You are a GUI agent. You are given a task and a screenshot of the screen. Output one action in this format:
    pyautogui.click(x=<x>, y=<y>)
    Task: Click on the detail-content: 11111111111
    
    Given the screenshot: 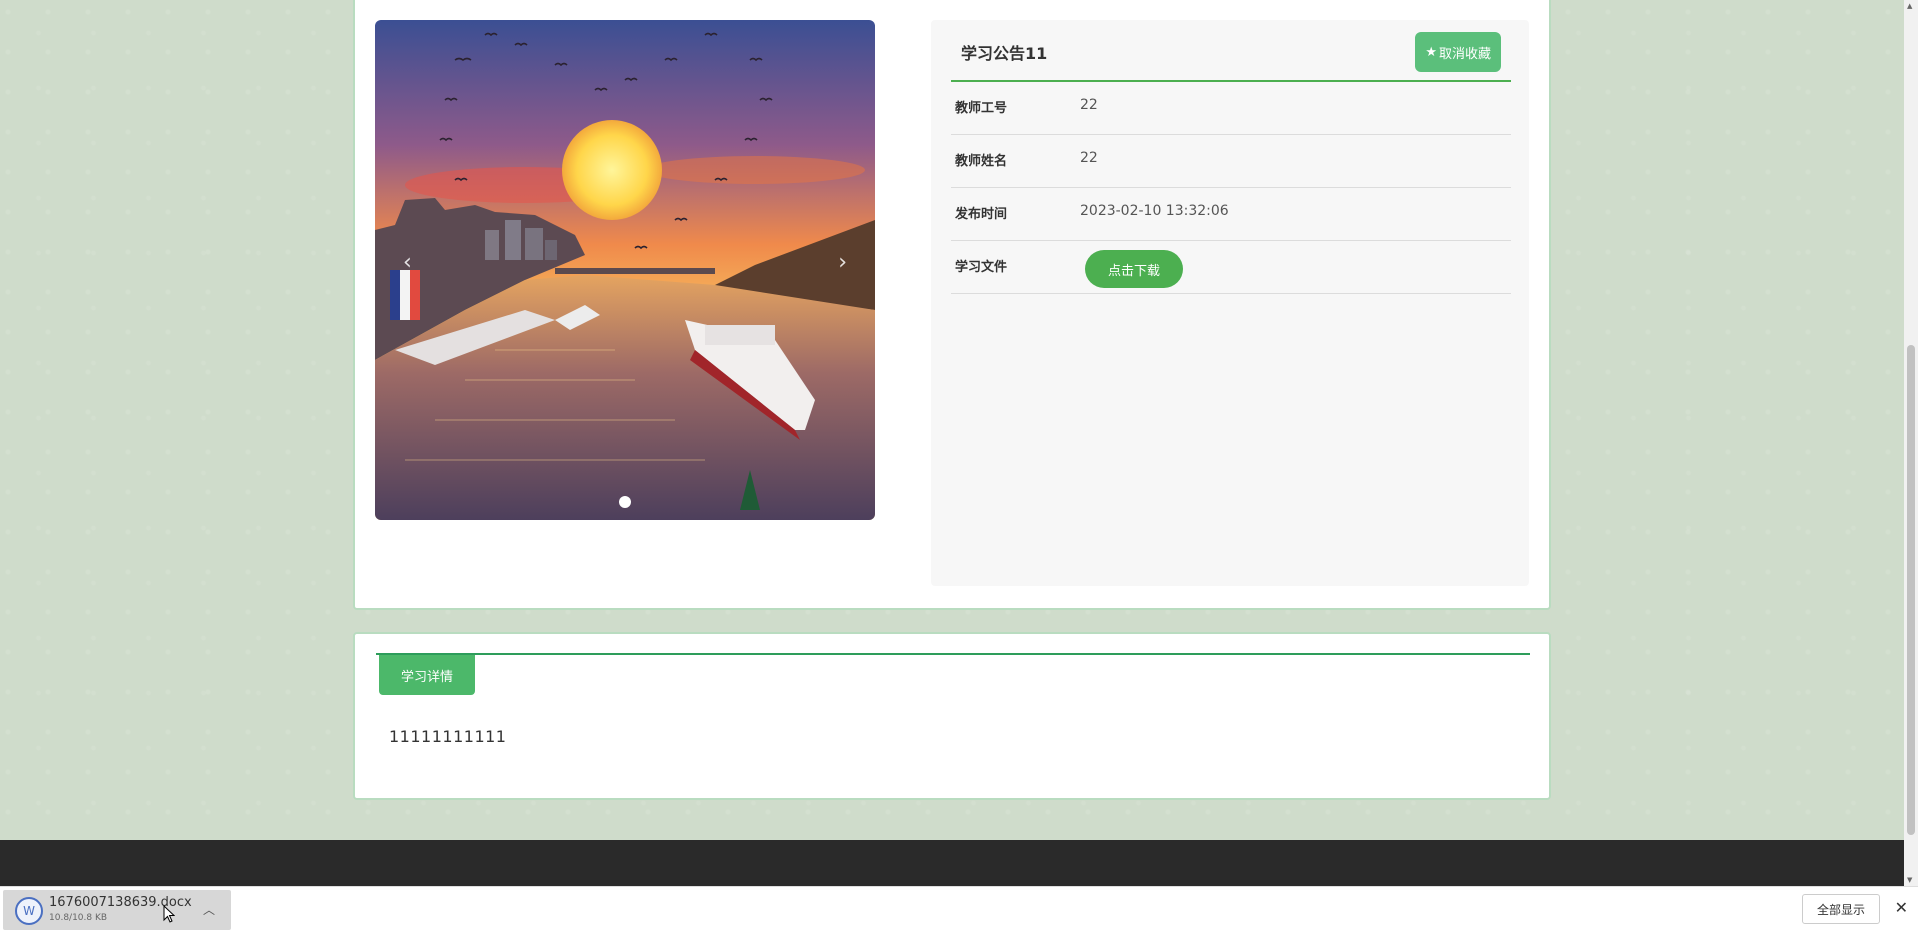 What is the action you would take?
    pyautogui.click(x=448, y=736)
    